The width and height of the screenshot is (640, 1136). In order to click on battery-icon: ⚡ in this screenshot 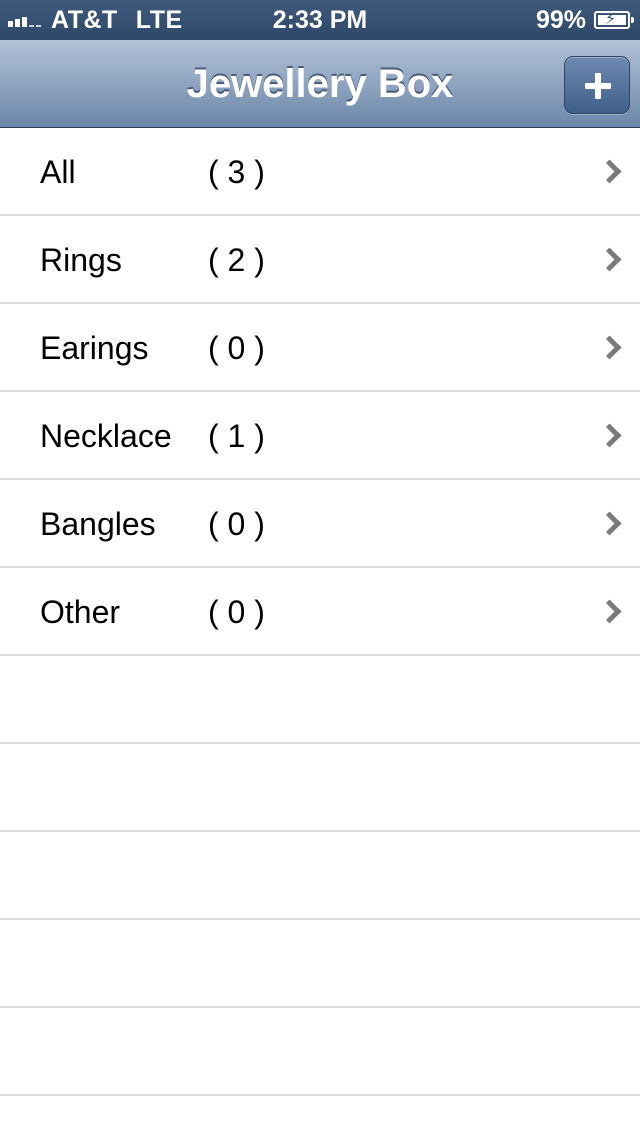, I will do `click(614, 20)`.